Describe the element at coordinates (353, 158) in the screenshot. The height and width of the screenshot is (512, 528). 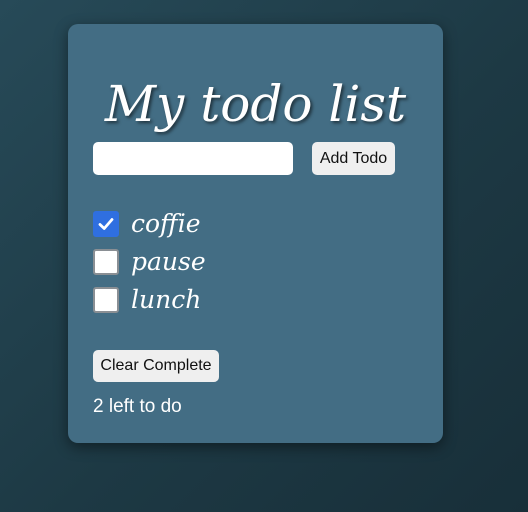
I see `add-todo-button: Add Todo` at that location.